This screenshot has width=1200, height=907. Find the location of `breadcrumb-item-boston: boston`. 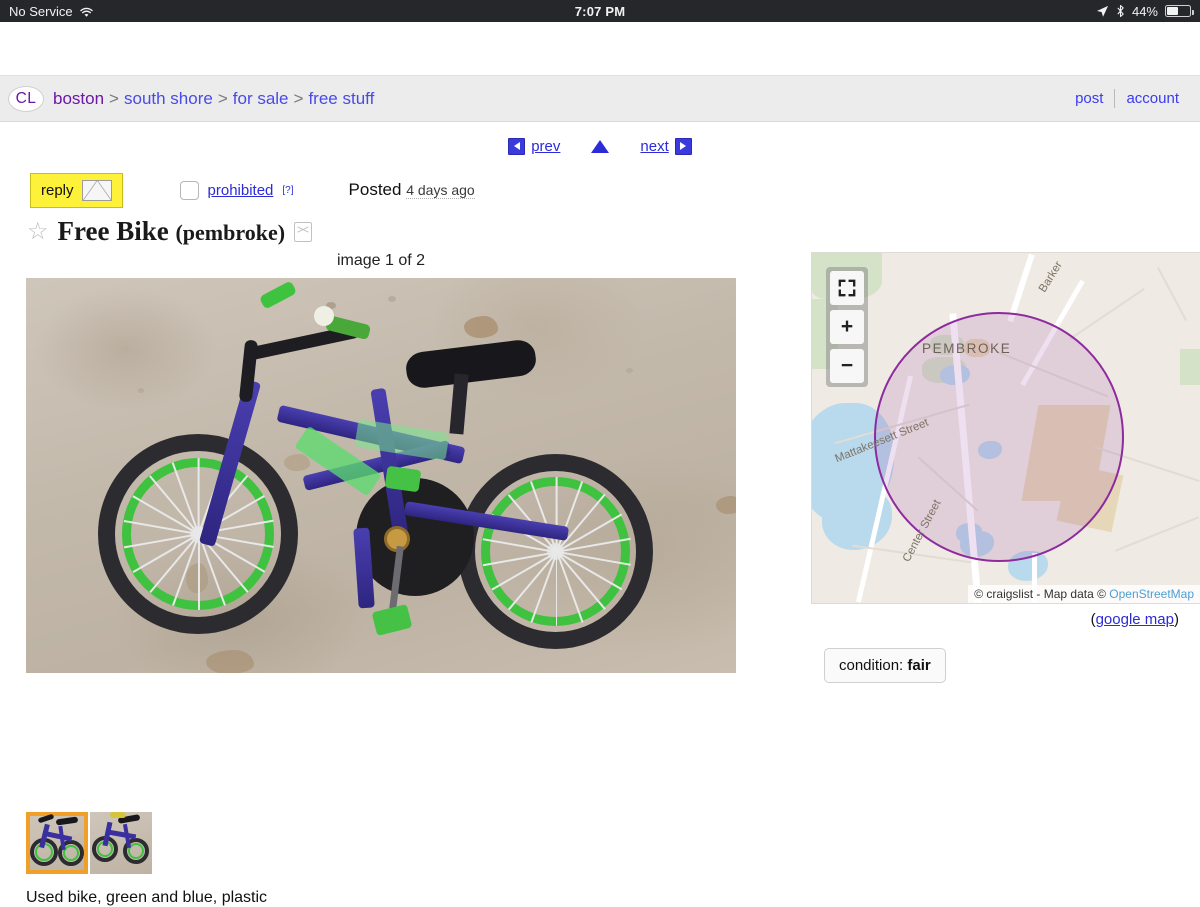

breadcrumb-item-boston: boston is located at coordinates (78, 99).